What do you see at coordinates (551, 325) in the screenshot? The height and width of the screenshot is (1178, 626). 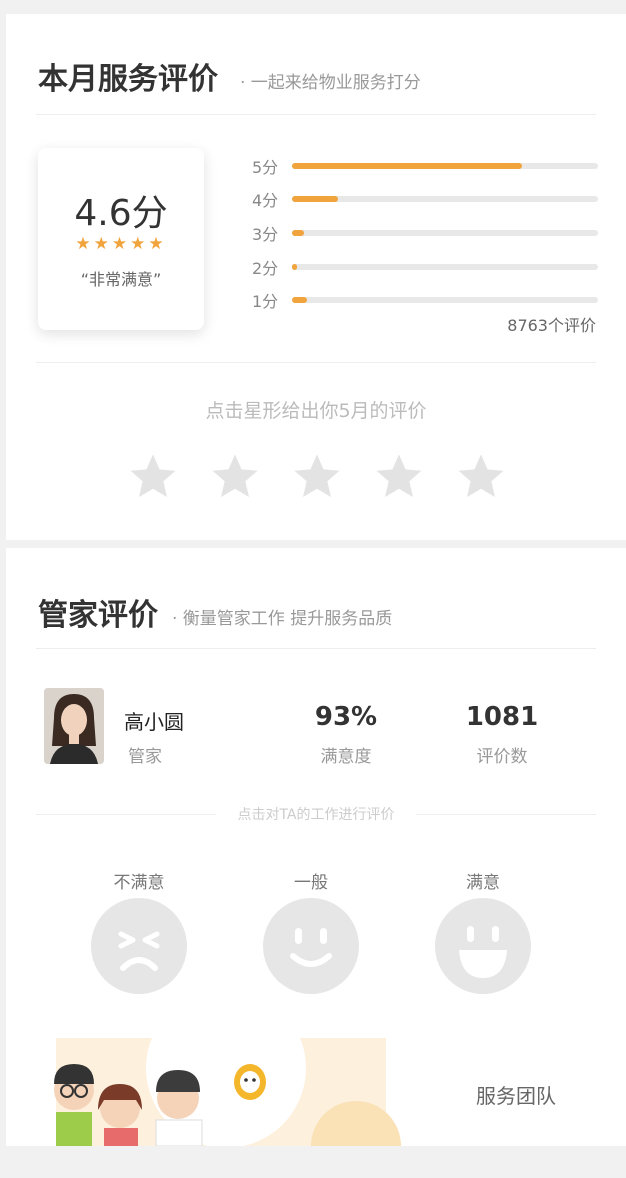 I see `rating-count: 8763个评价` at bounding box center [551, 325].